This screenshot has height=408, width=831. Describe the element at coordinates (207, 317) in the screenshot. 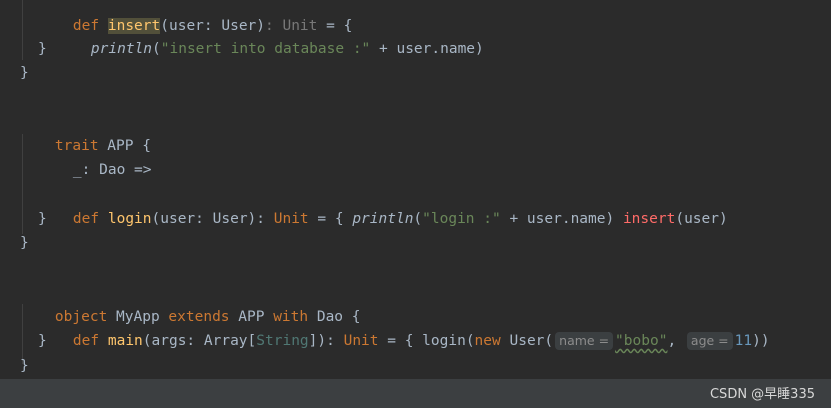

I see `code-line-object: object MyApp extends APP with Dao {` at that location.